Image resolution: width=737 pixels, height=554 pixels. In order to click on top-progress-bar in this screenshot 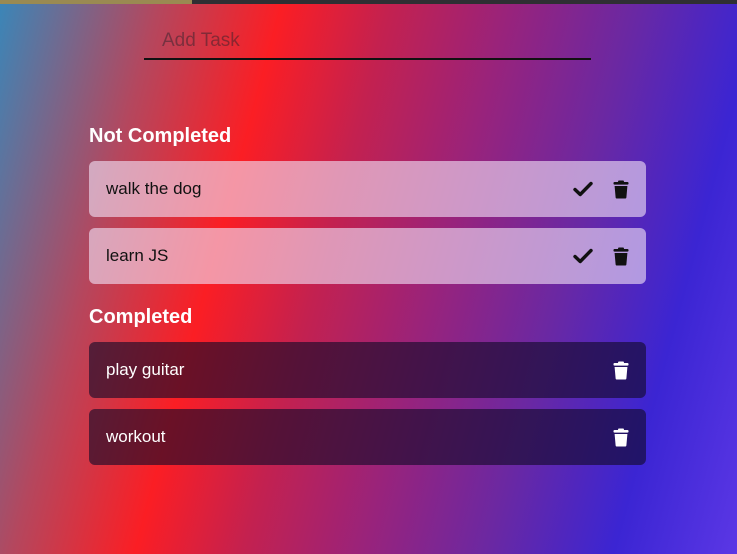, I will do `click(96, 2)`.